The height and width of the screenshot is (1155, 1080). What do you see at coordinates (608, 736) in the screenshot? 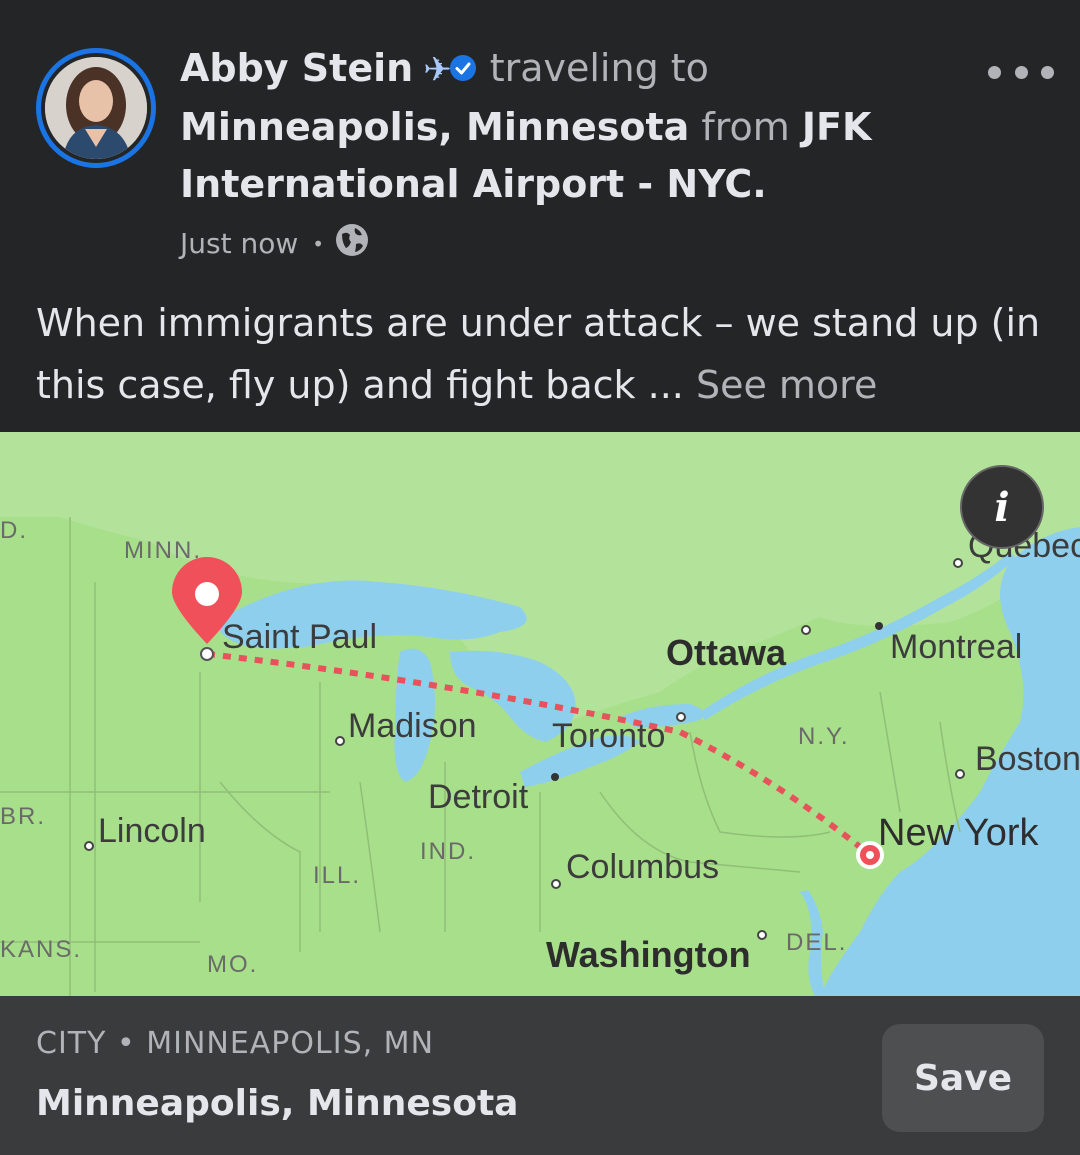
I see `map-label-toronto: Toronto` at bounding box center [608, 736].